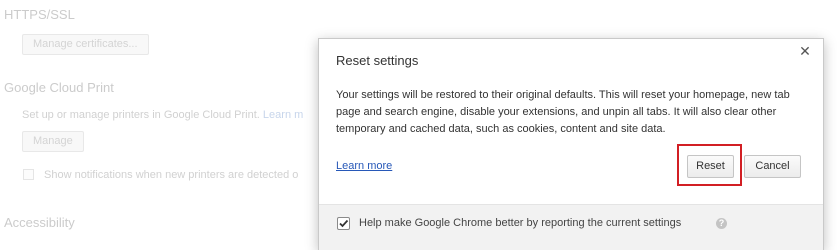 The width and height of the screenshot is (837, 250). I want to click on help-icon: ?, so click(721, 223).